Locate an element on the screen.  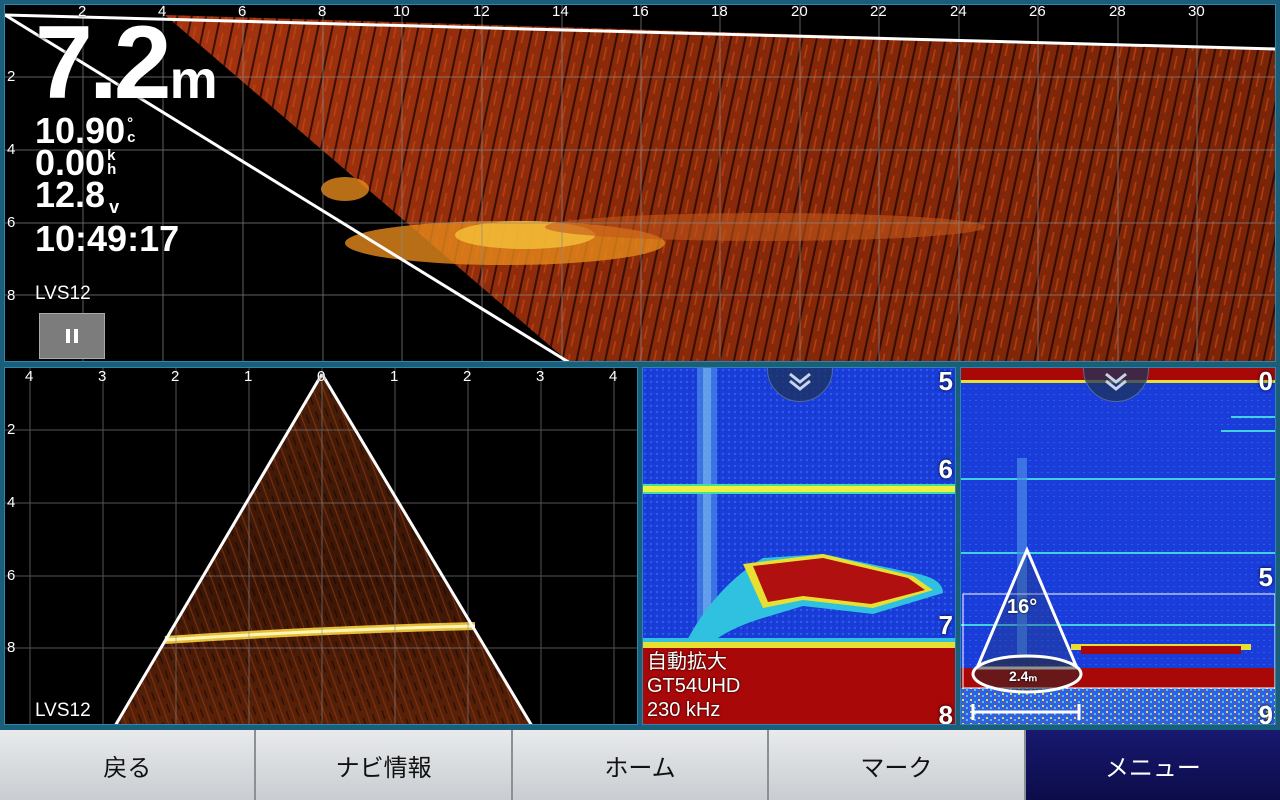
menu-button: メニュー is located at coordinates (1152, 765).